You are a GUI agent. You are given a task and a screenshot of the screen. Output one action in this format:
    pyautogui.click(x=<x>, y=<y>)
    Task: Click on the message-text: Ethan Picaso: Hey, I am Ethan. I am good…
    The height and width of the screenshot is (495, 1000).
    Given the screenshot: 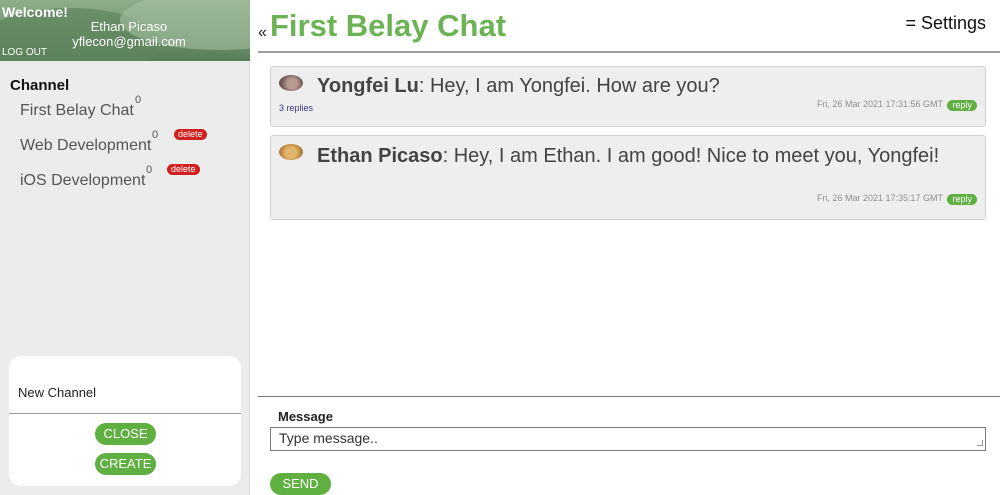 What is the action you would take?
    pyautogui.click(x=629, y=156)
    